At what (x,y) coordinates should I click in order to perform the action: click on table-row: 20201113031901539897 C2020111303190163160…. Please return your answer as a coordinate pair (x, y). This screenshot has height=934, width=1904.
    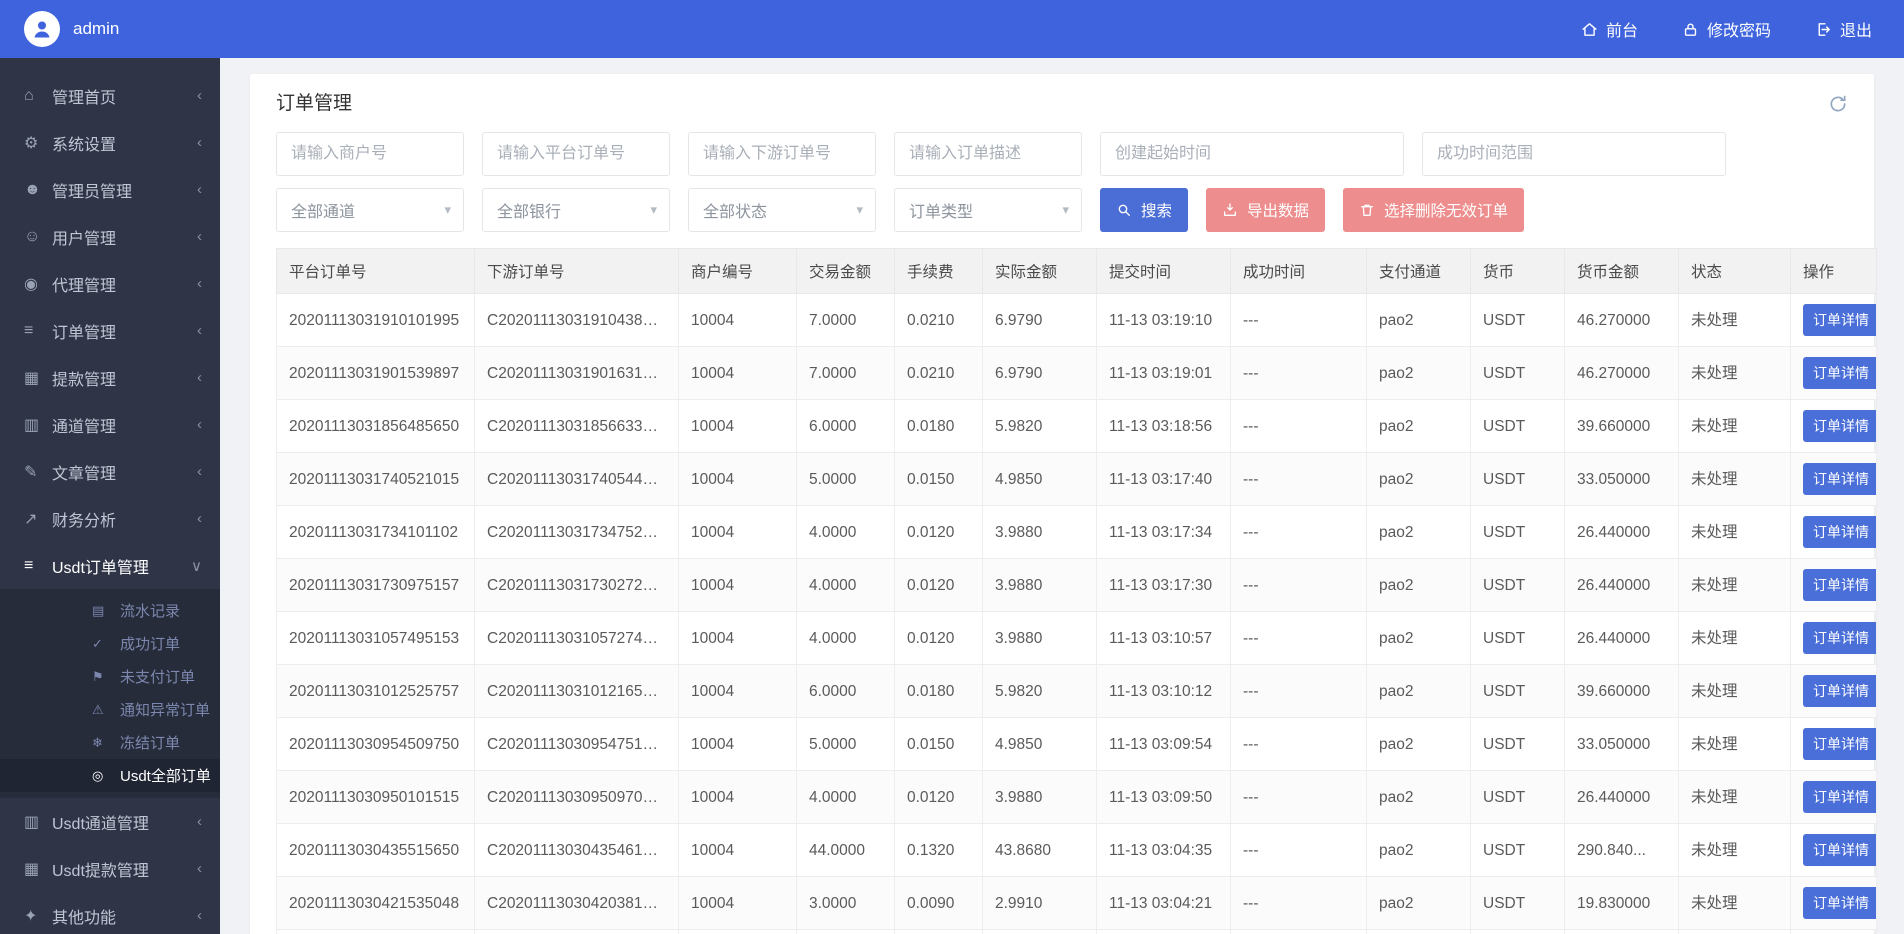
    Looking at the image, I should click on (1076, 373).